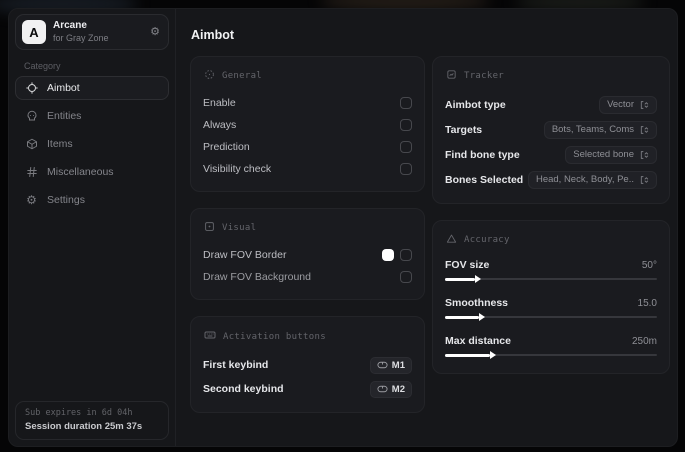  I want to click on sidebar-item-entities: Entities, so click(92, 116).